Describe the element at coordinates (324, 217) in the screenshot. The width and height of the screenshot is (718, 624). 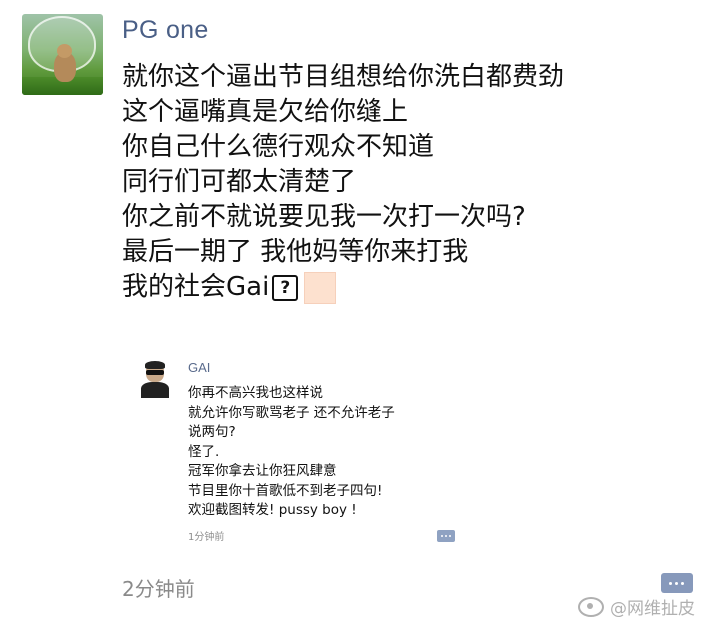
I see `post-line: 你之前不就说要见我一次打一次吗?` at that location.